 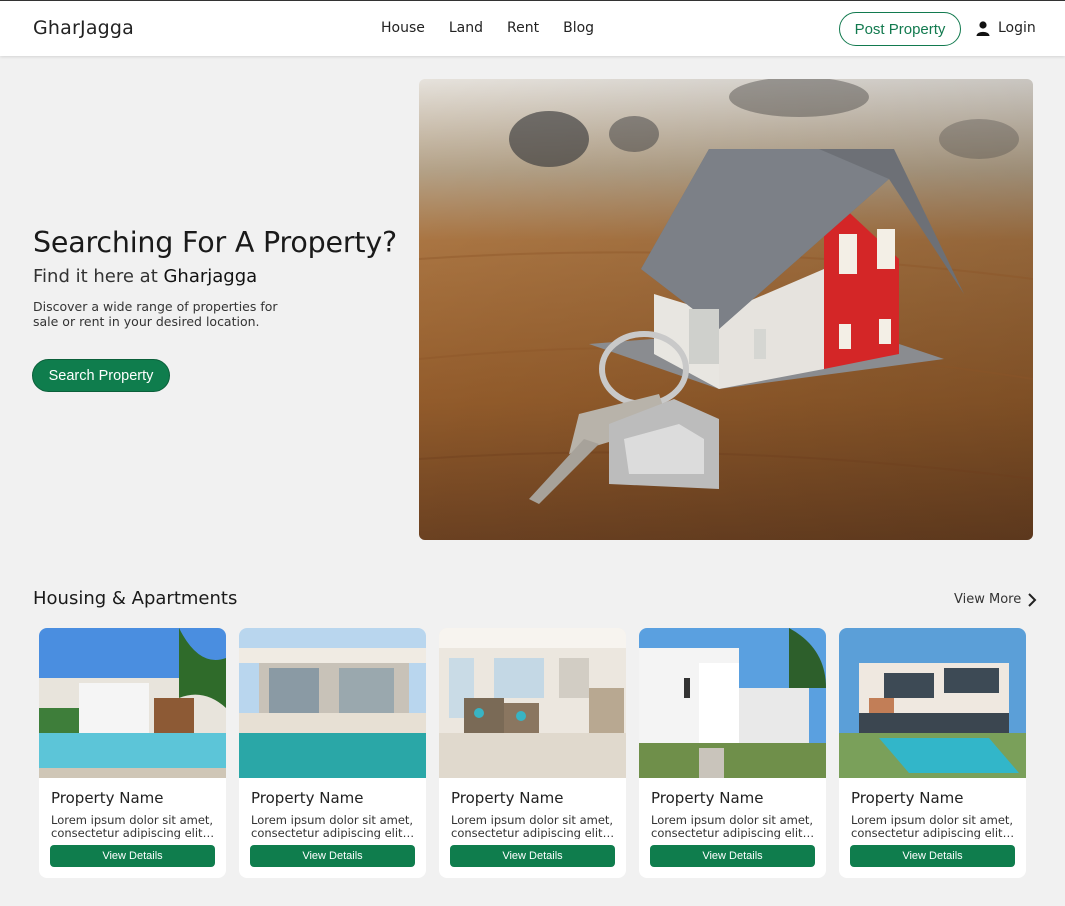 What do you see at coordinates (932, 703) in the screenshot?
I see `modern-house-with-pool-image` at bounding box center [932, 703].